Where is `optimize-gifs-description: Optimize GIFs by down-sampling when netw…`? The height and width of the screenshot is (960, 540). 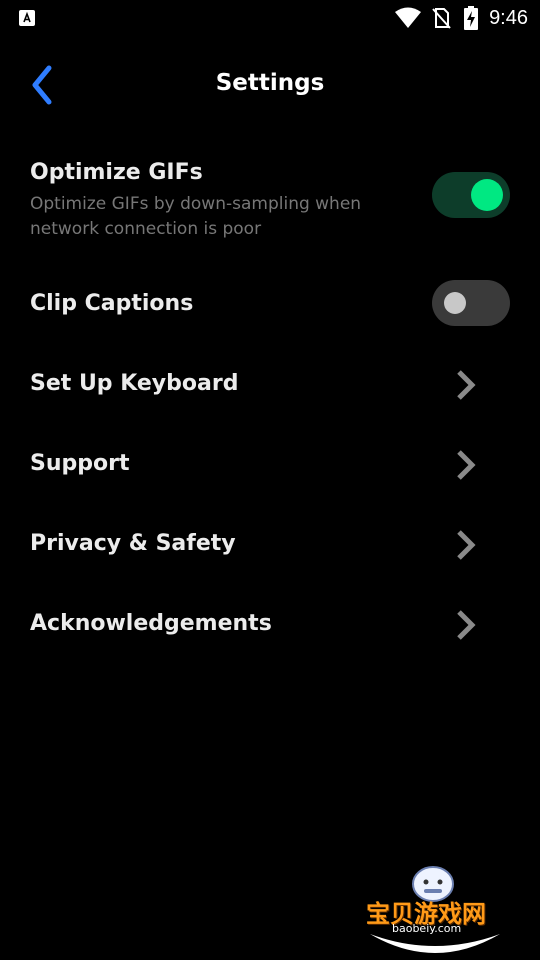
optimize-gifs-description: Optimize GIFs by down-sampling when netw… is located at coordinates (196, 216).